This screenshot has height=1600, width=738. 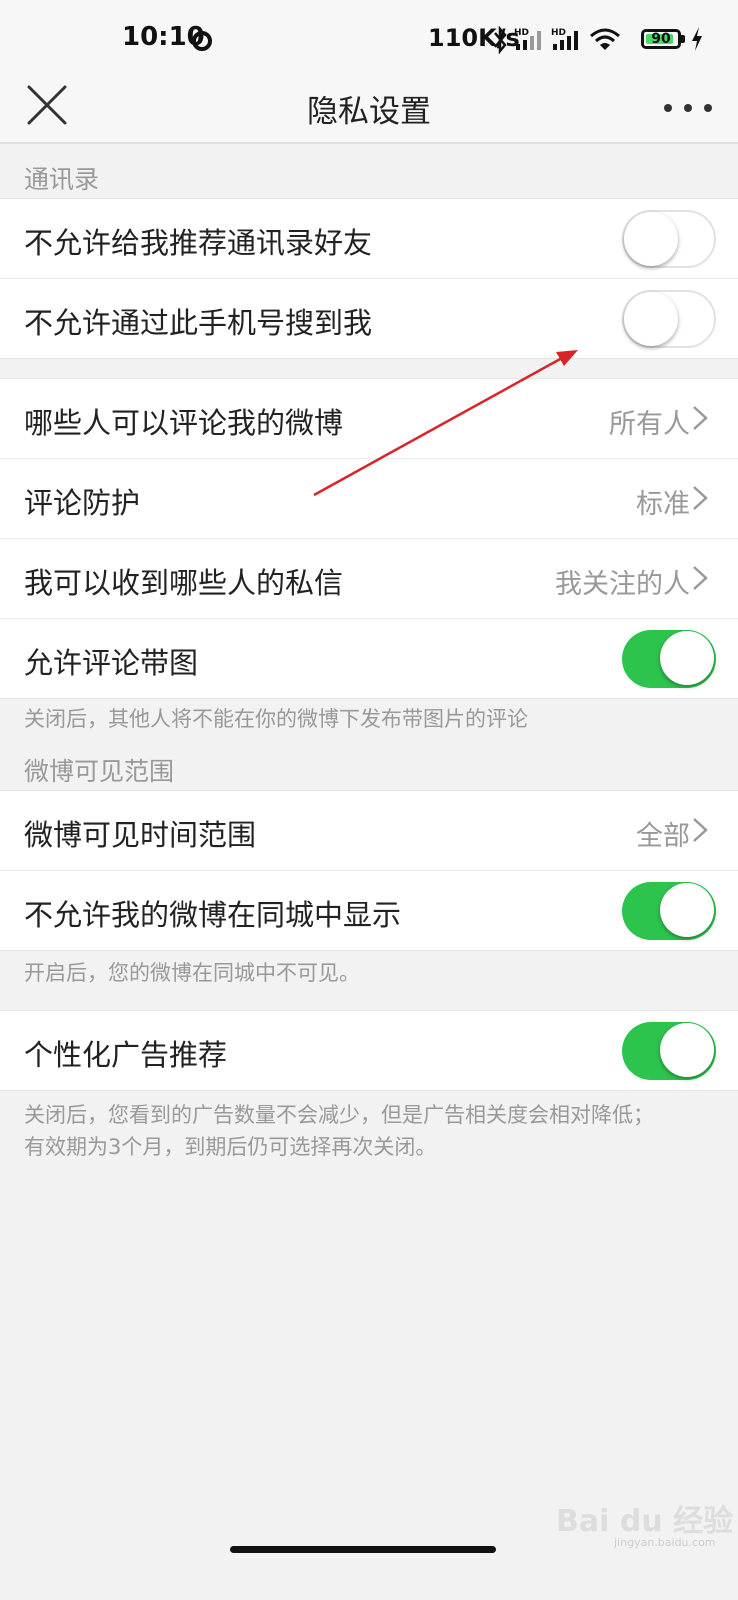 What do you see at coordinates (369, 831) in the screenshot?
I see `row-visible-time-range: 微博可见时间范围 全部` at bounding box center [369, 831].